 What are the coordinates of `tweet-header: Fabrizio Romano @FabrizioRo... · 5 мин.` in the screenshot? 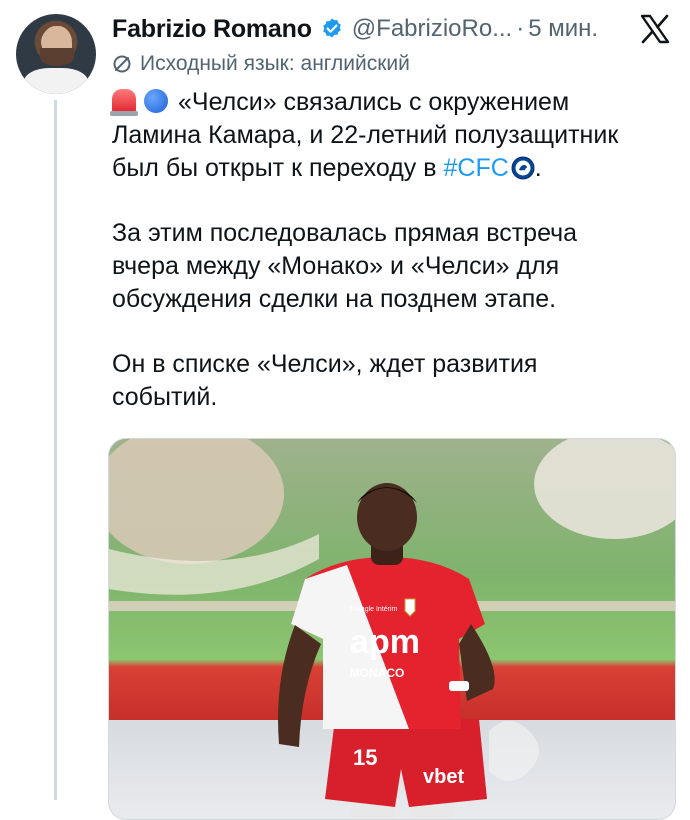 It's located at (391, 29).